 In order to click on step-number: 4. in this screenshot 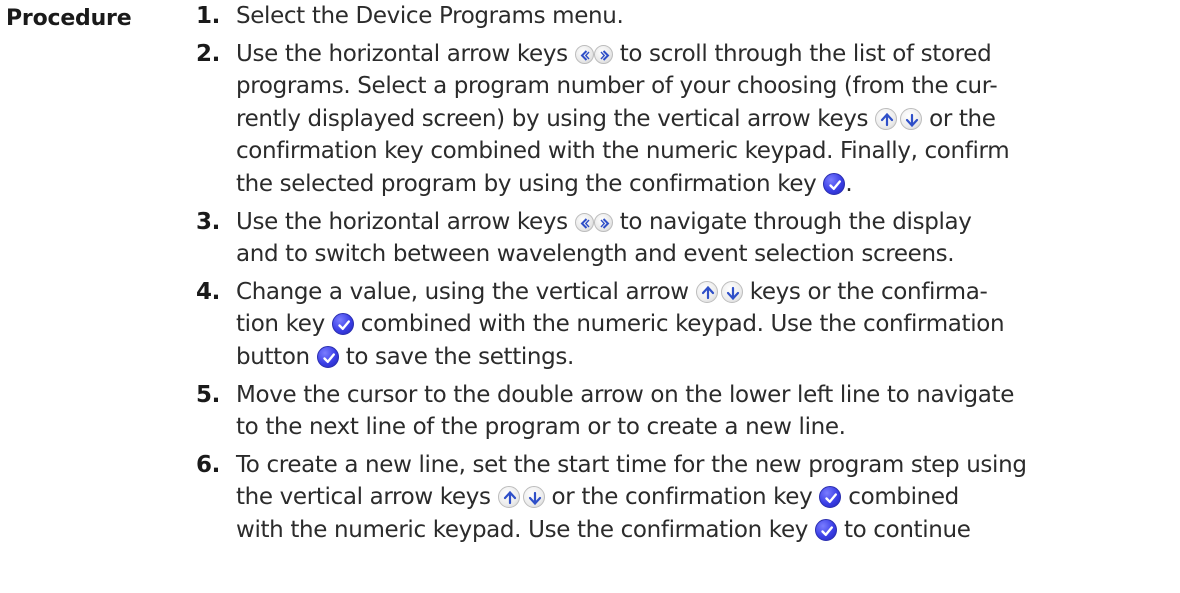, I will do `click(208, 291)`.